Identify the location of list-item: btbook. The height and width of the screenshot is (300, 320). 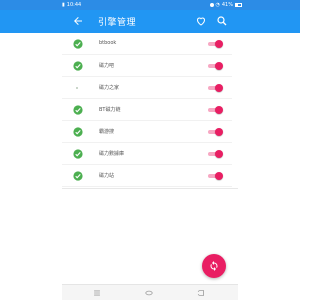
(147, 44).